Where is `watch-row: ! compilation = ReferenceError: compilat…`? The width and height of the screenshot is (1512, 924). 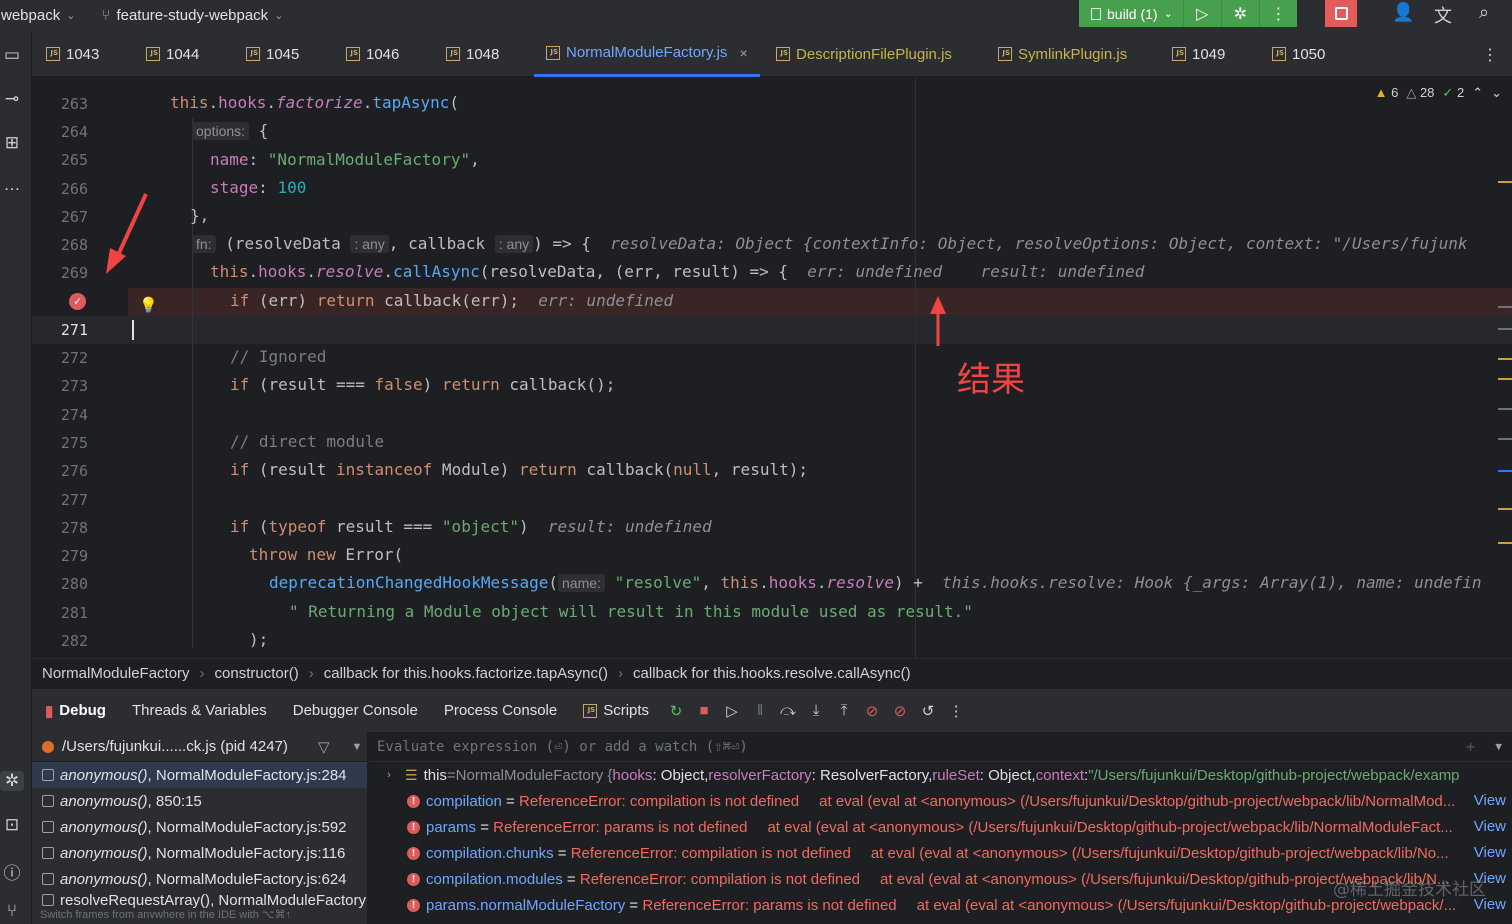 watch-row: ! compilation = ReferenceError: compilat… is located at coordinates (940, 801).